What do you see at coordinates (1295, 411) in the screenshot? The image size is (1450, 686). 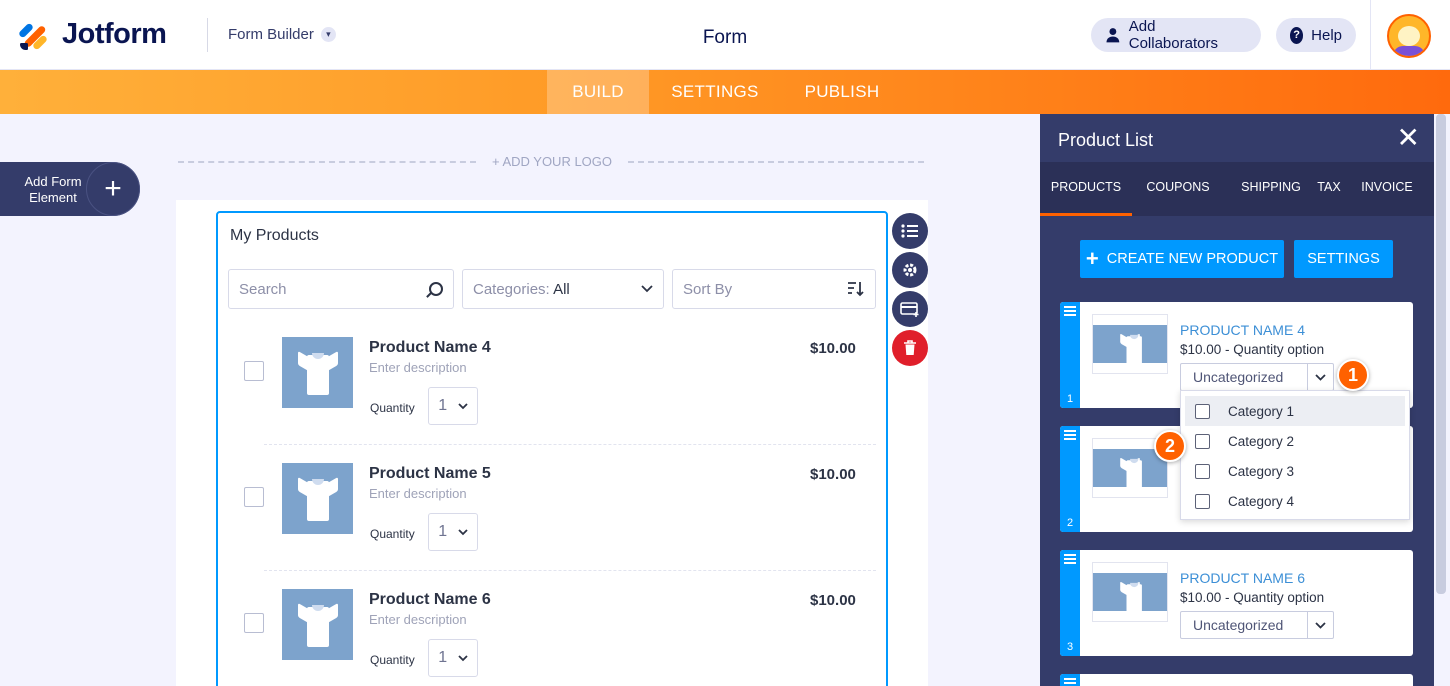 I see `category-option: Category 1` at bounding box center [1295, 411].